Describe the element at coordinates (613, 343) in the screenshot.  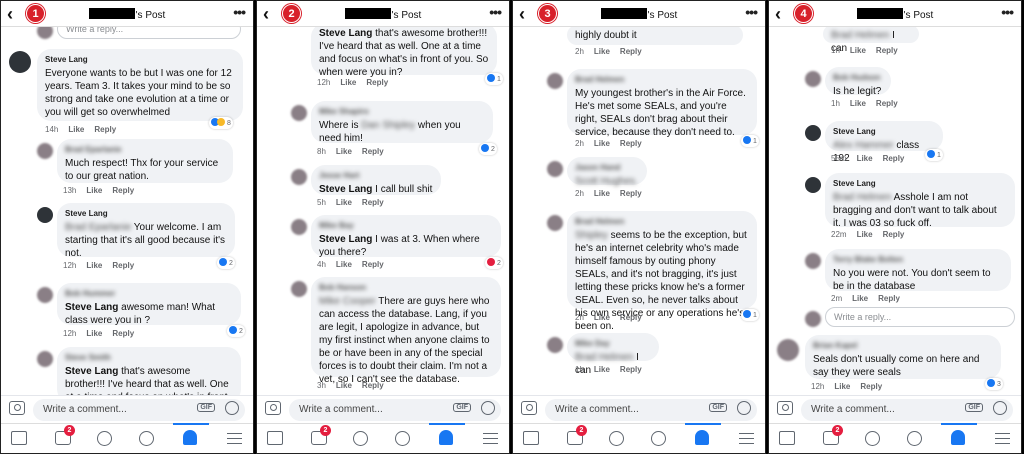
I see `comment-author: Mike Day` at that location.